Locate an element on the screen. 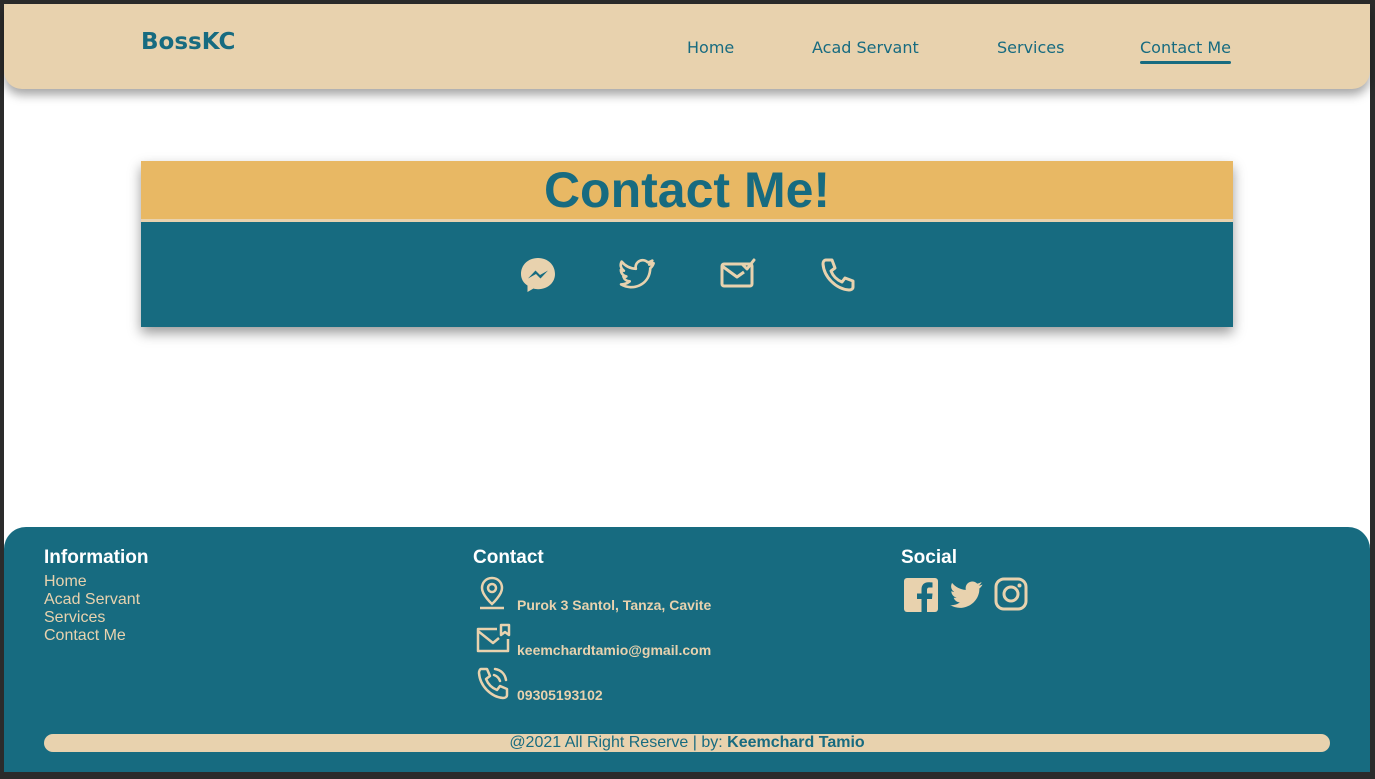 The image size is (1375, 779). contact-icons-bar is located at coordinates (687, 274).